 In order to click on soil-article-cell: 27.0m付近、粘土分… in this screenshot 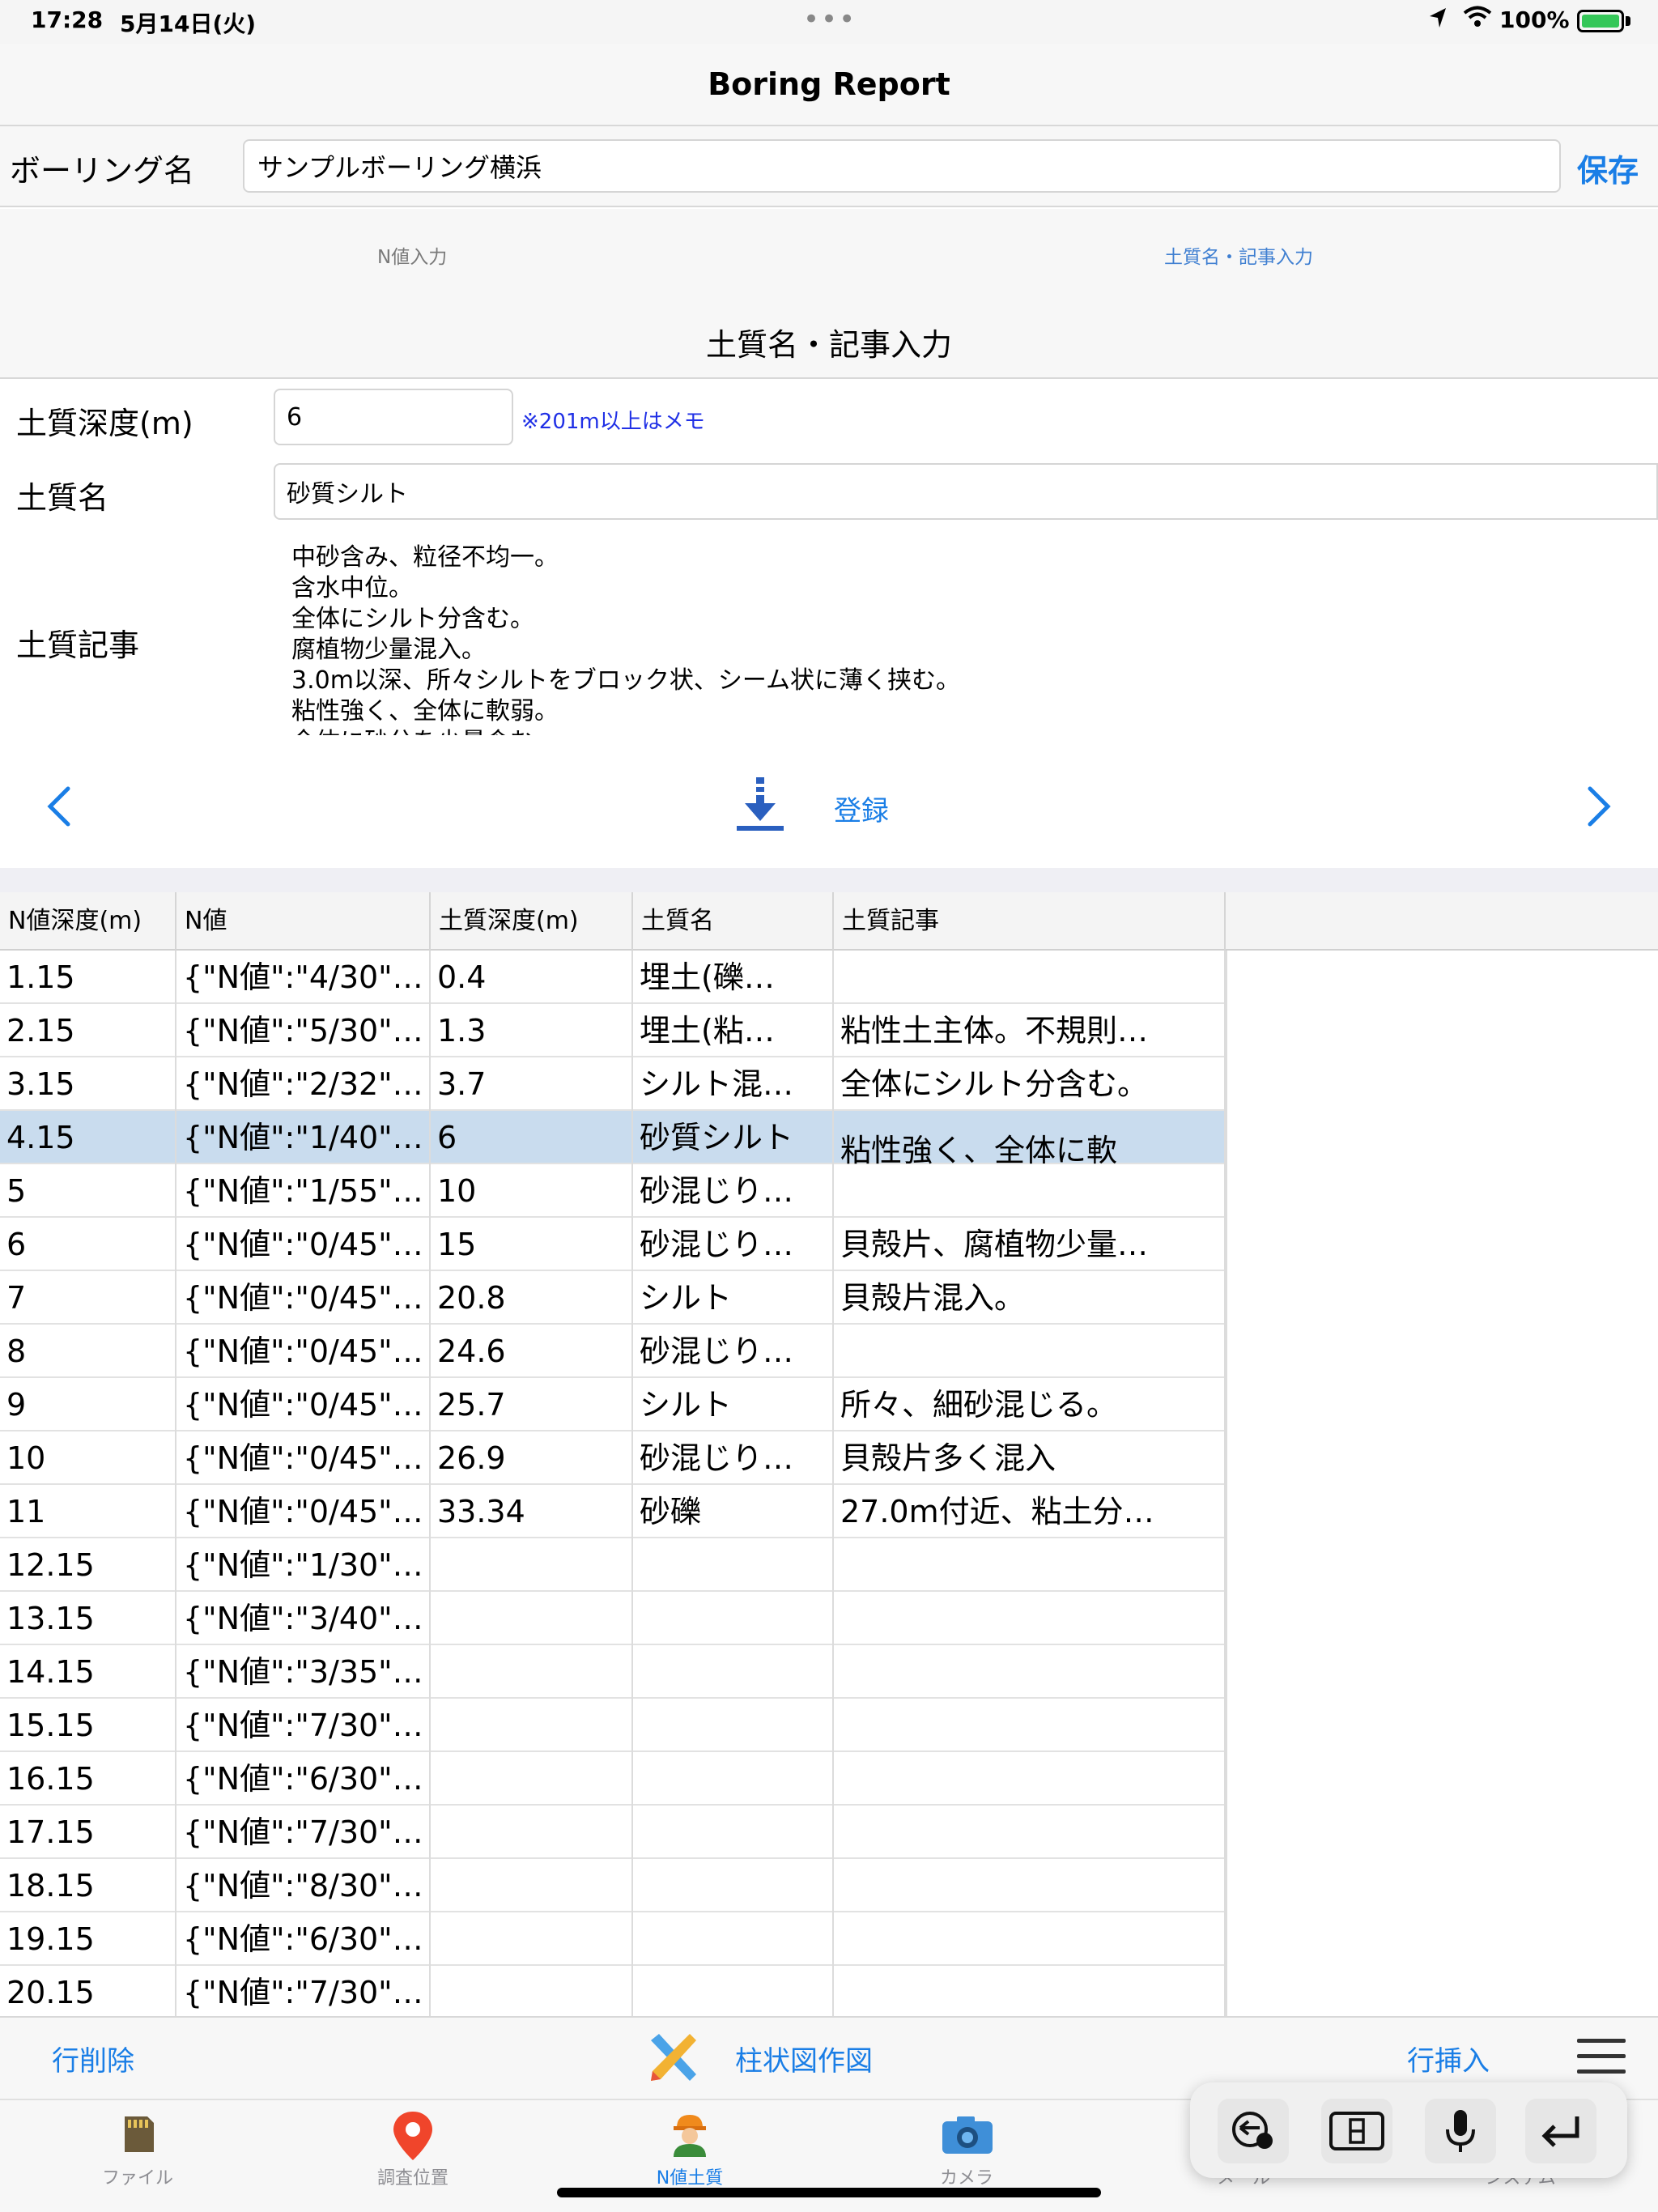, I will do `click(1030, 1512)`.